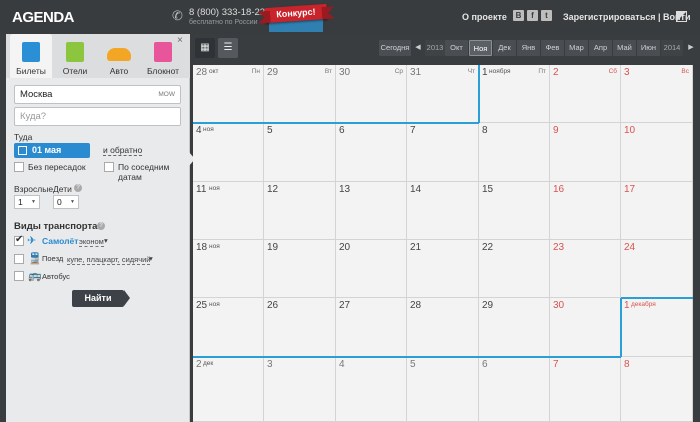  I want to click on weekday-label: Пн, so click(255, 71).